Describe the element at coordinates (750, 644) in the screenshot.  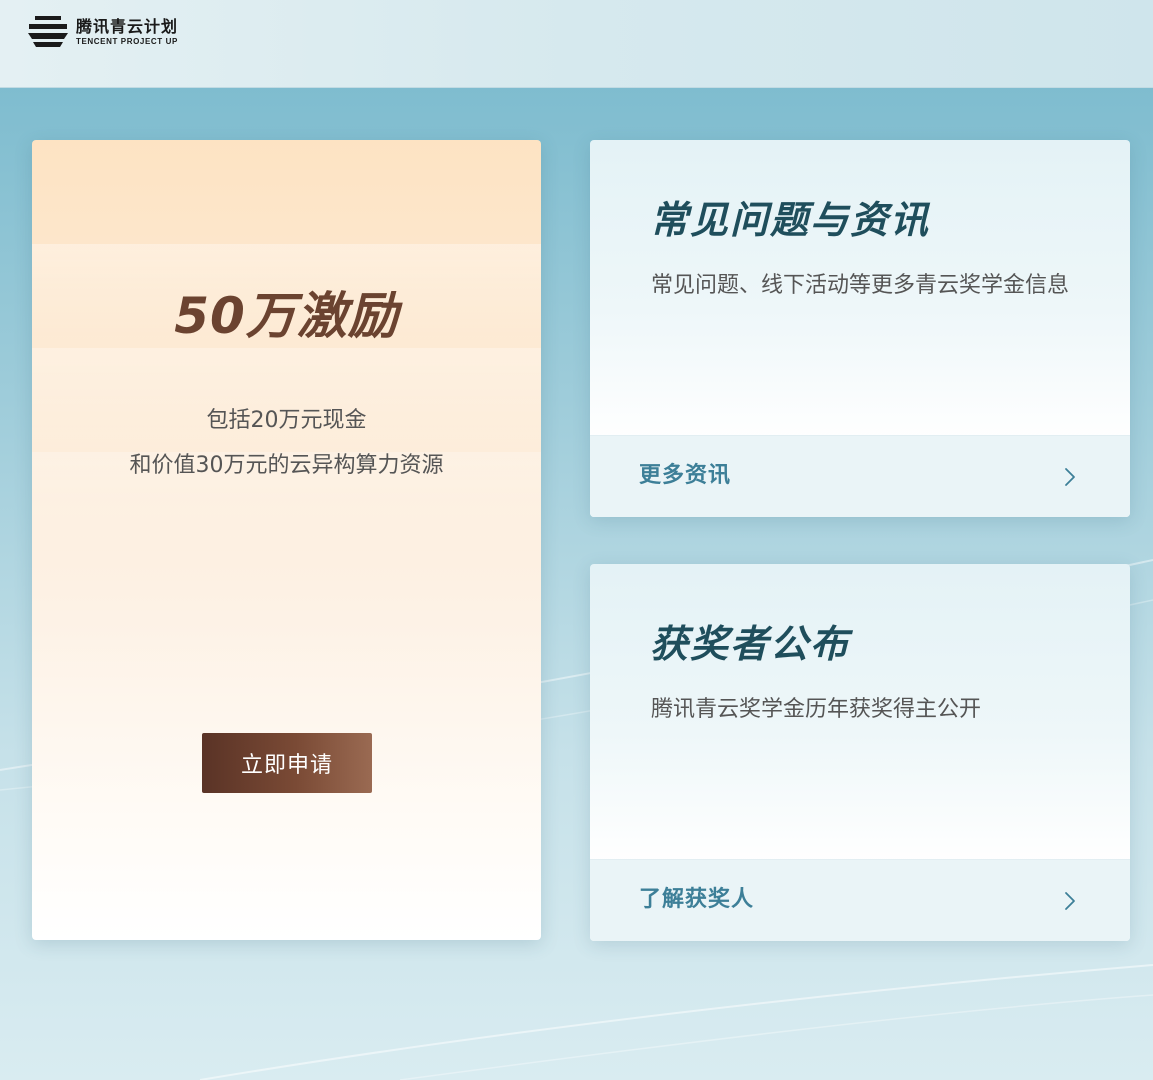
I see `winners-card-title: 获奖者公布` at that location.